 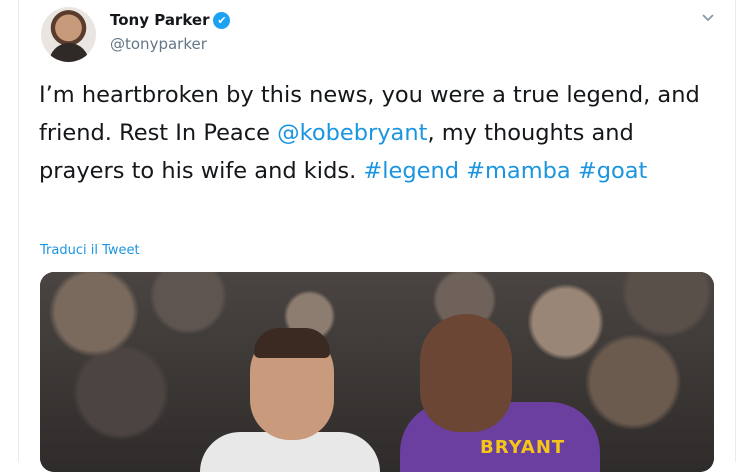 I want to click on mention-link: @kobebryant, so click(x=352, y=133).